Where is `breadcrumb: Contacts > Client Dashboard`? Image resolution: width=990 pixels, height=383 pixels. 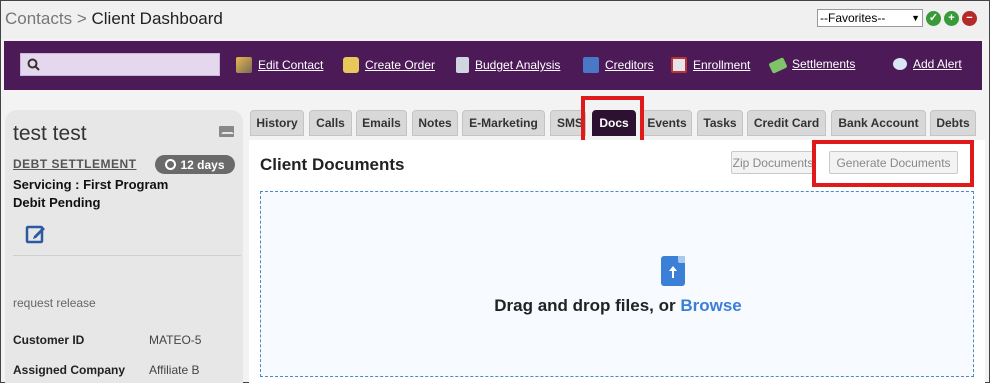
breadcrumb: Contacts > Client Dashboard is located at coordinates (114, 19).